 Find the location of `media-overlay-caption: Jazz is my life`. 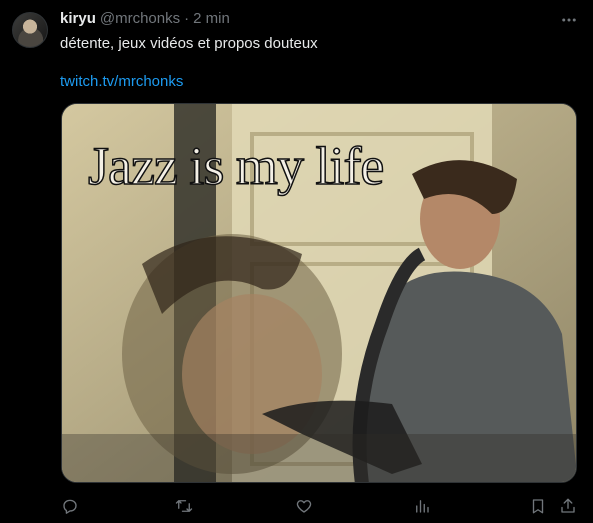

media-overlay-caption: Jazz is my life is located at coordinates (236, 166).